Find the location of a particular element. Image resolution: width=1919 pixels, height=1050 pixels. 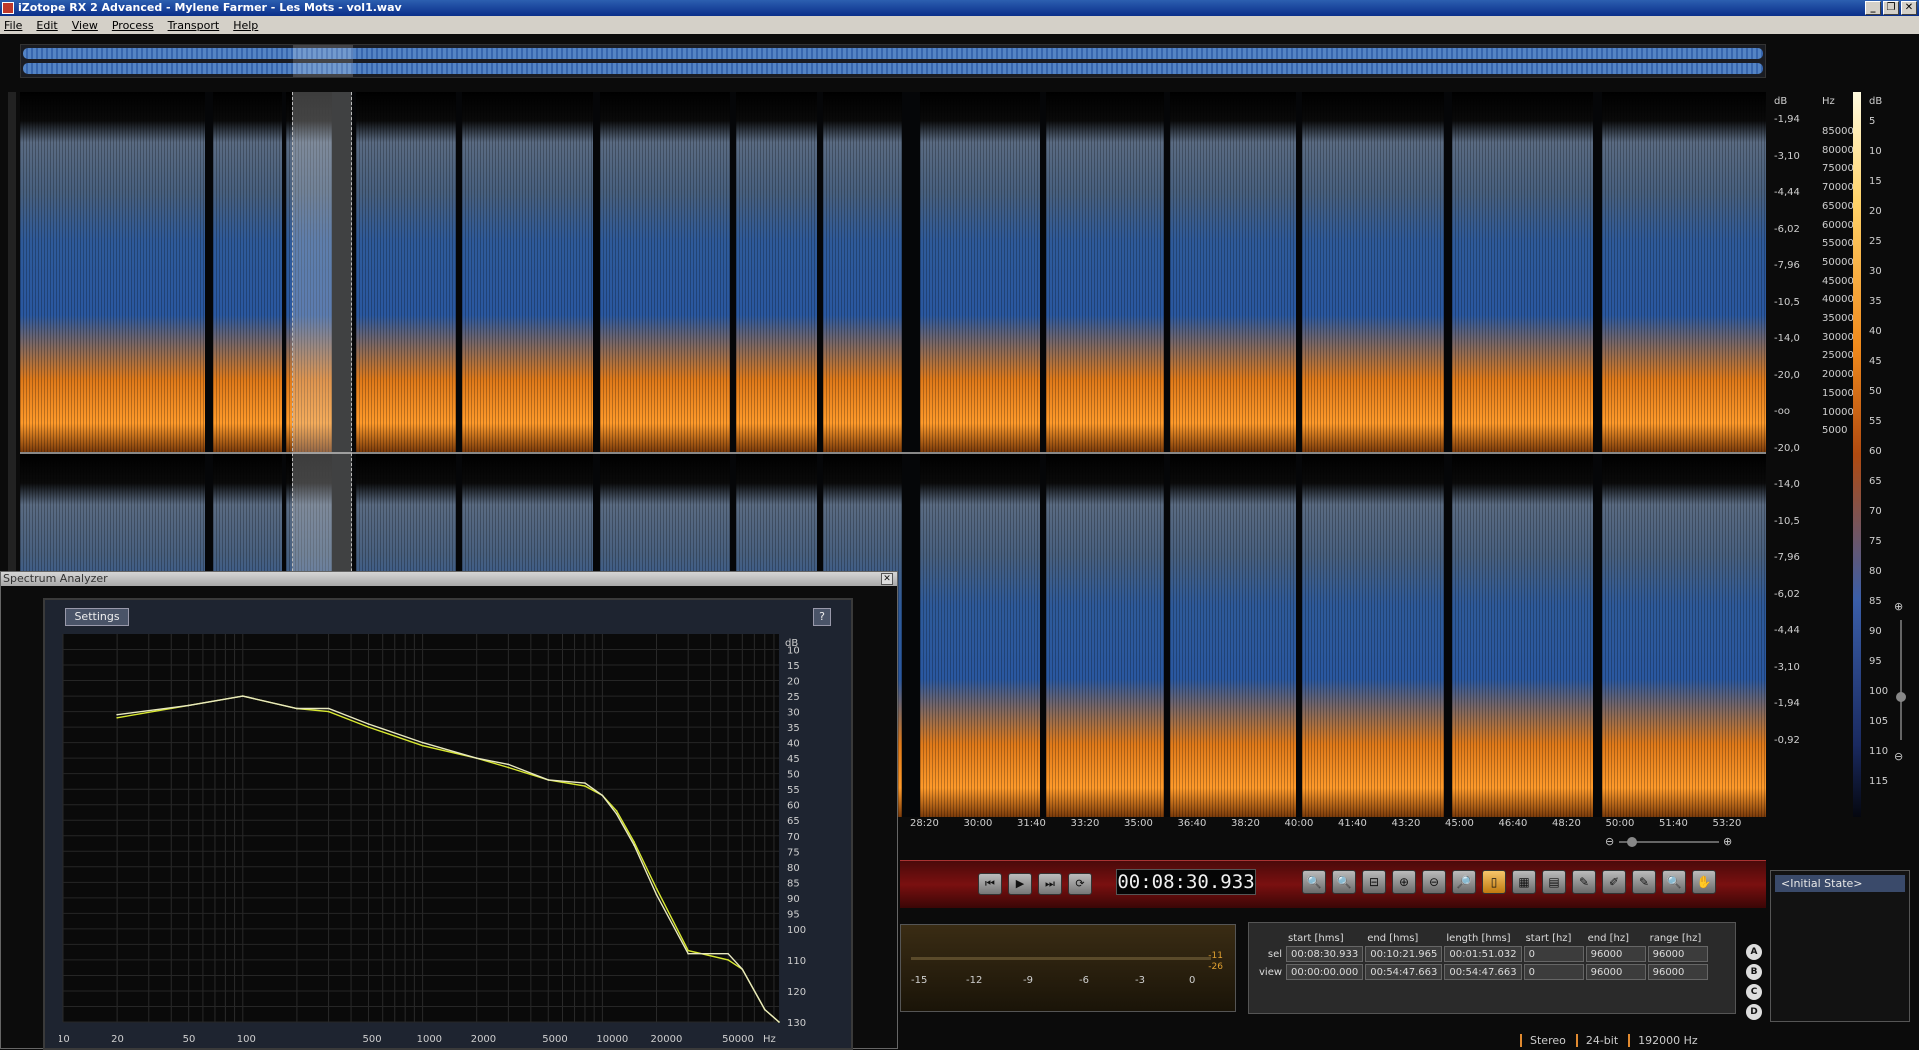

restore-button: ❐ is located at coordinates (1891, 8).